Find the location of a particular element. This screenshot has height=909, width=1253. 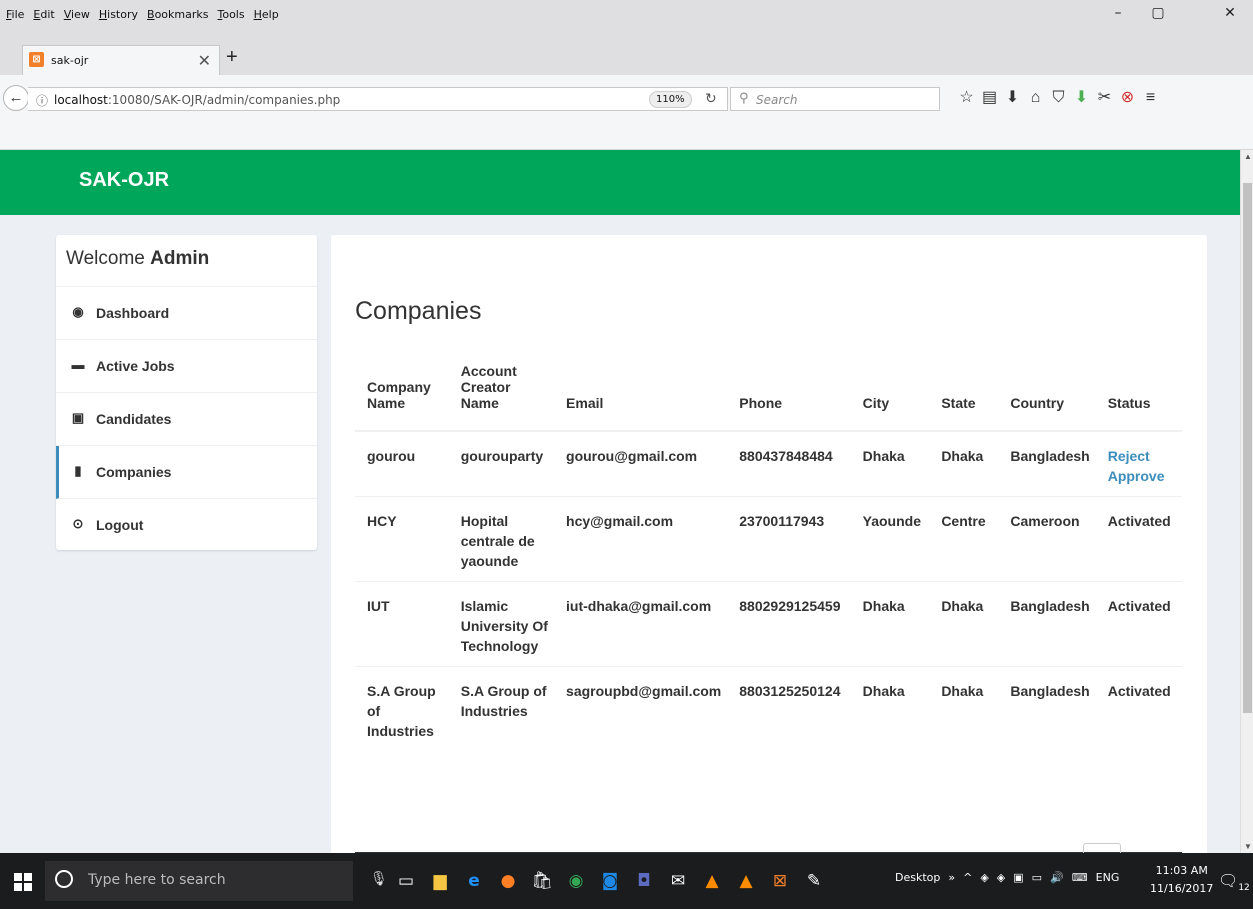

sidebar-item-label: Companies is located at coordinates (134, 472).